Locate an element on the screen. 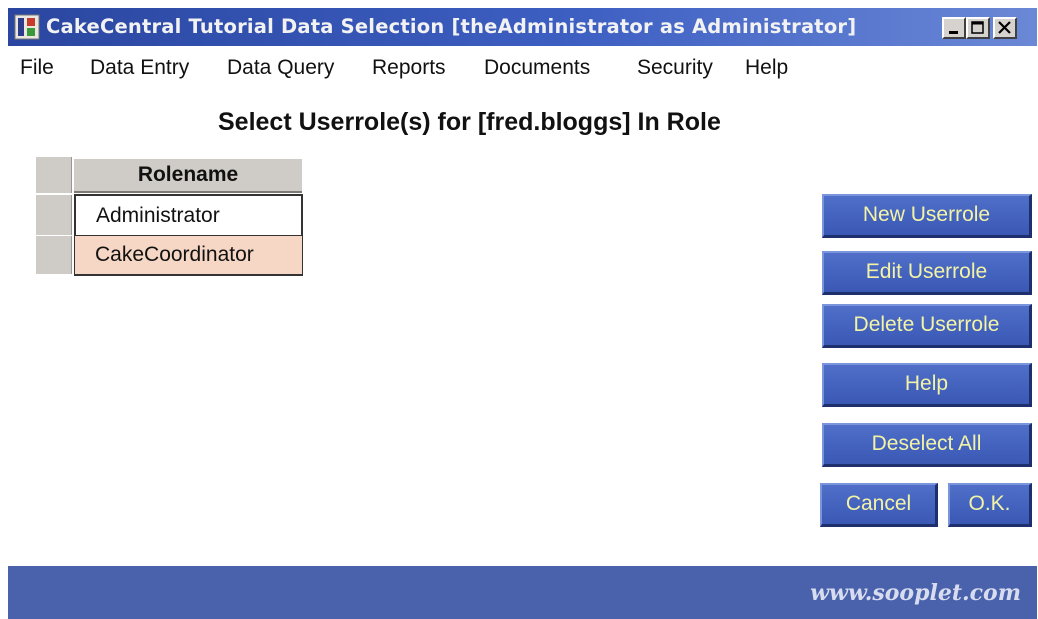  footer-watermark: www.sooplet.com is located at coordinates (915, 593).